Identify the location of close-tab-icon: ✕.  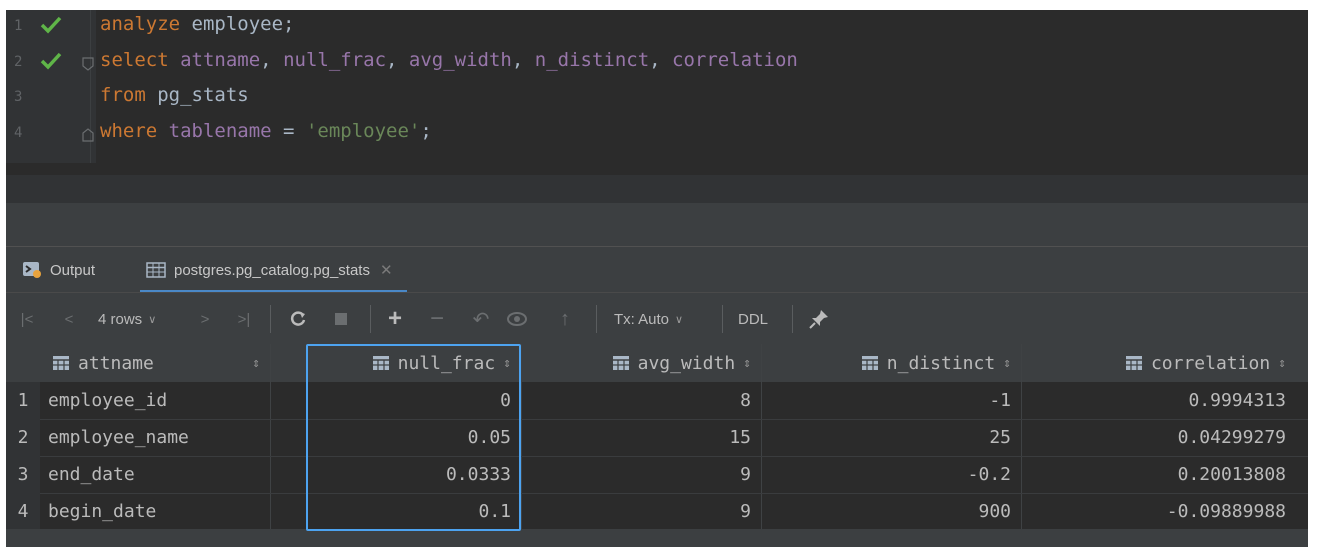
(386, 270).